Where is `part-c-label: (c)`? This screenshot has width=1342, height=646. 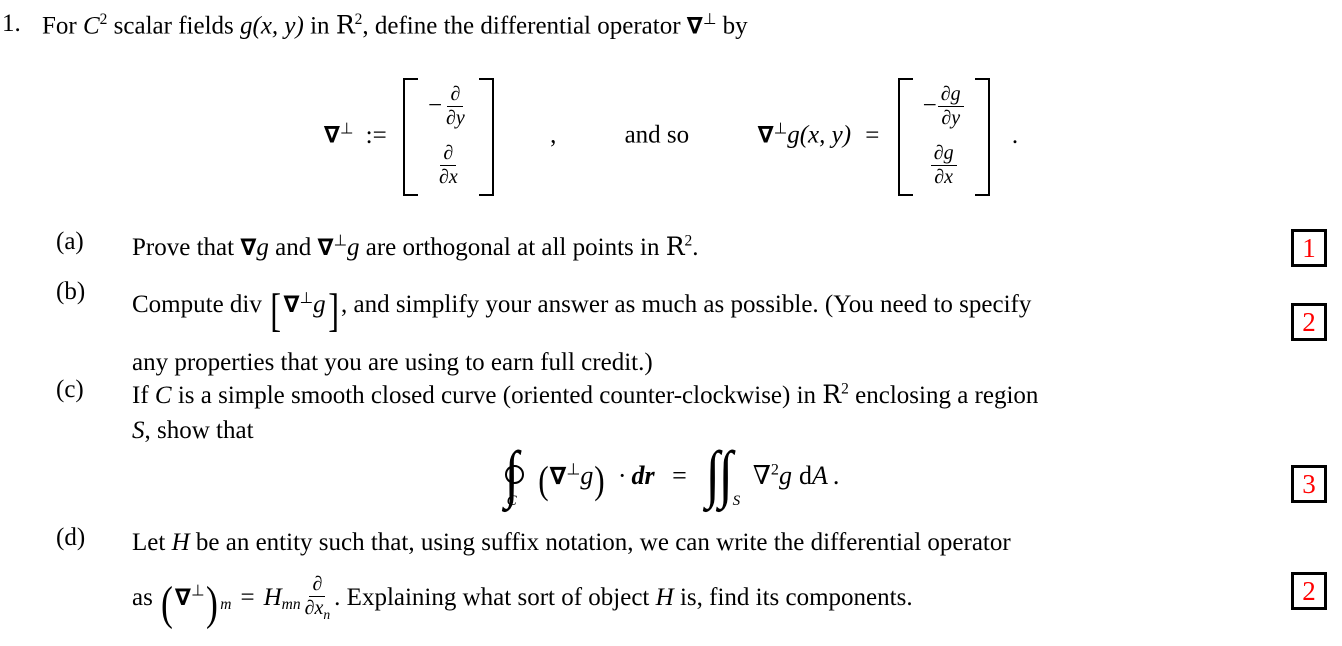 part-c-label: (c) is located at coordinates (70, 389).